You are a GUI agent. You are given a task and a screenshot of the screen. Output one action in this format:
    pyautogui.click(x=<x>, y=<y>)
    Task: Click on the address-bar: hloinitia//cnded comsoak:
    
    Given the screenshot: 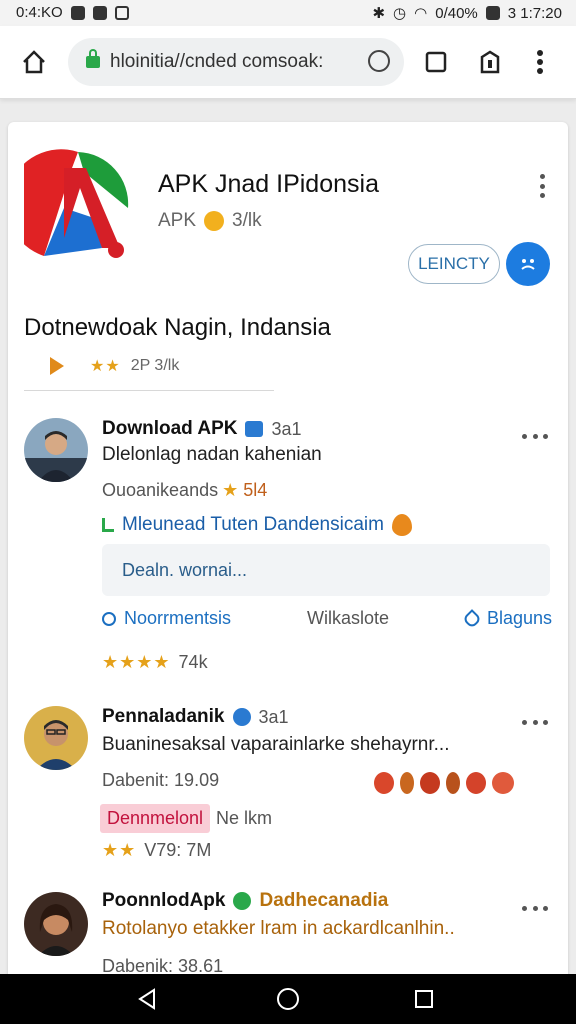 What is the action you would take?
    pyautogui.click(x=236, y=62)
    